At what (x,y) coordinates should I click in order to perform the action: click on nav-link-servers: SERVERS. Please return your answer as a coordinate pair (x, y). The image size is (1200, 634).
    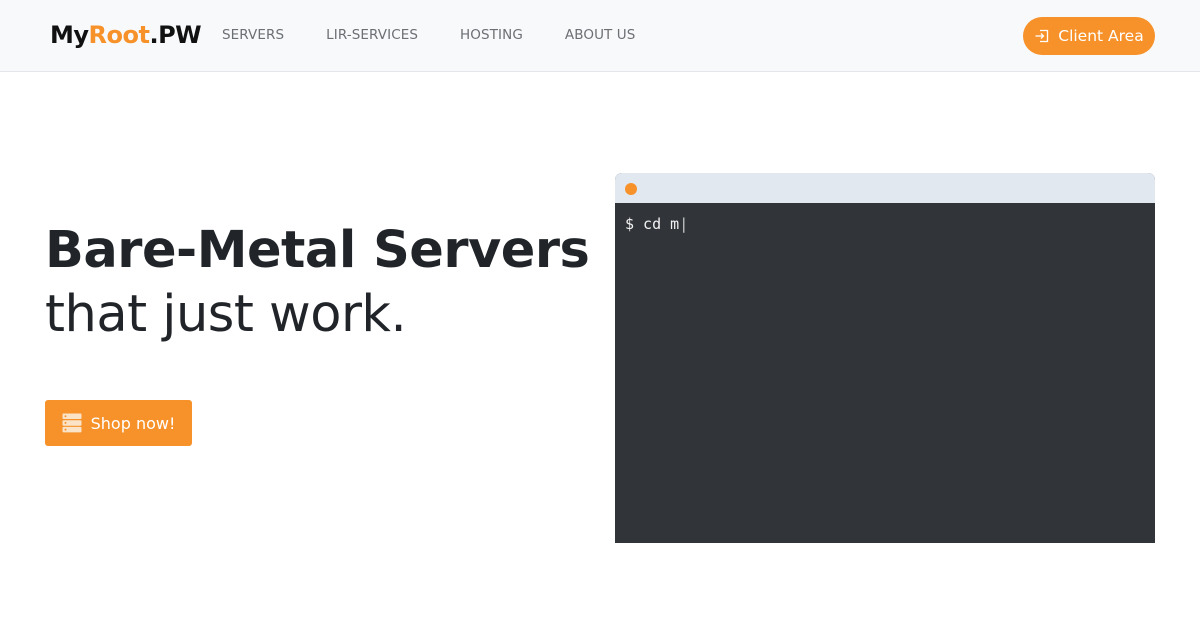
    Looking at the image, I should click on (253, 35).